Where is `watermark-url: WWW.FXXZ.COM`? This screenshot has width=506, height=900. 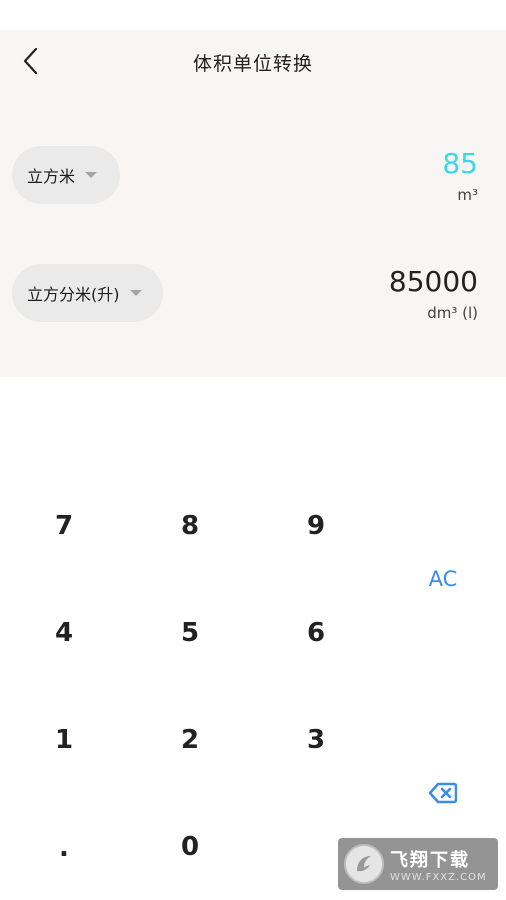 watermark-url: WWW.FXXZ.COM is located at coordinates (438, 877).